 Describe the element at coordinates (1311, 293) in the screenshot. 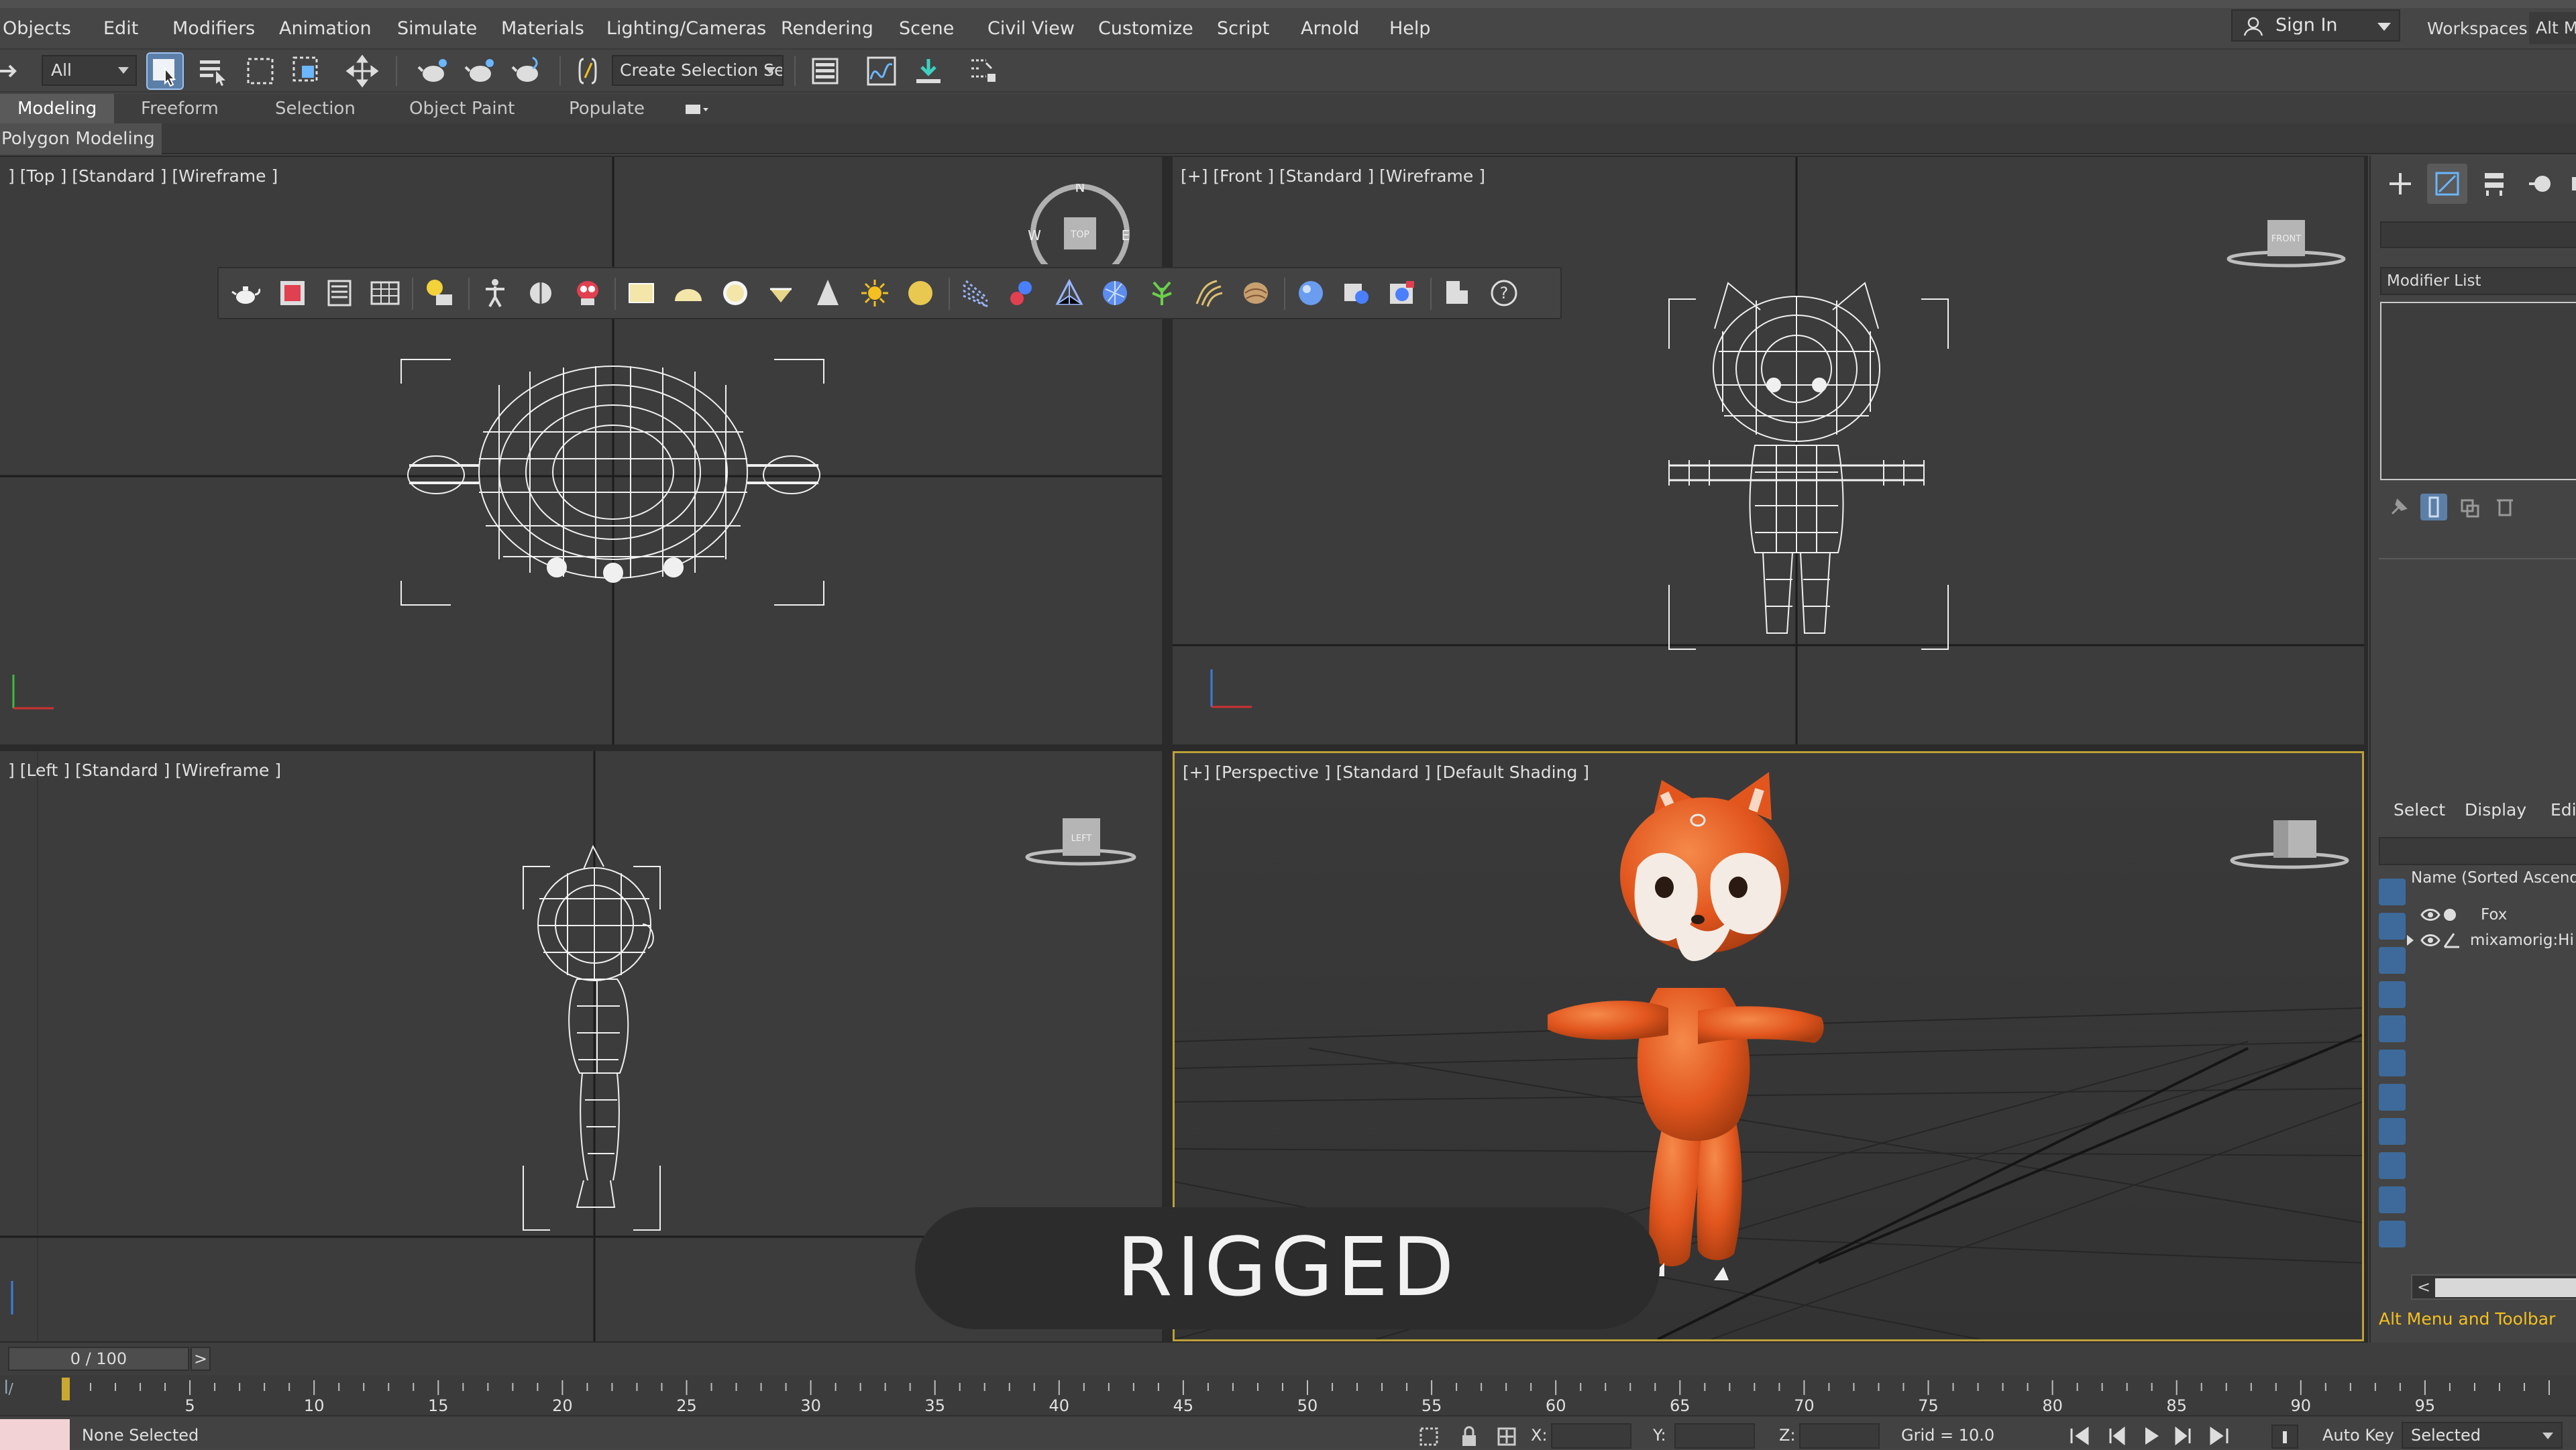

I see `material-ball-icon` at that location.